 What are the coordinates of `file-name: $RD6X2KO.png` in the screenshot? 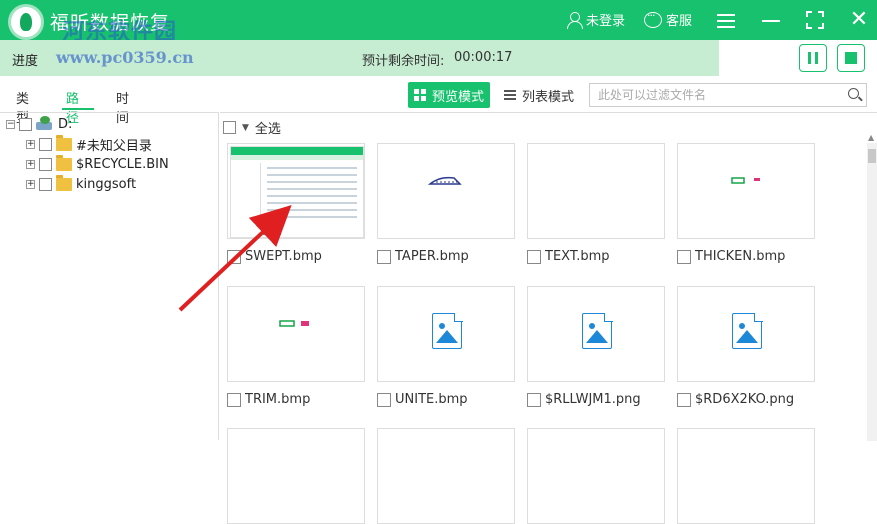 It's located at (745, 399).